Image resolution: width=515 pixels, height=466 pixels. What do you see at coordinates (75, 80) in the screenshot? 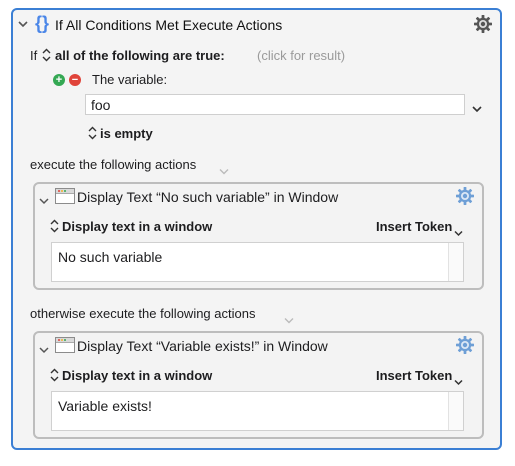
I see `remove-condition-icon: −` at bounding box center [75, 80].